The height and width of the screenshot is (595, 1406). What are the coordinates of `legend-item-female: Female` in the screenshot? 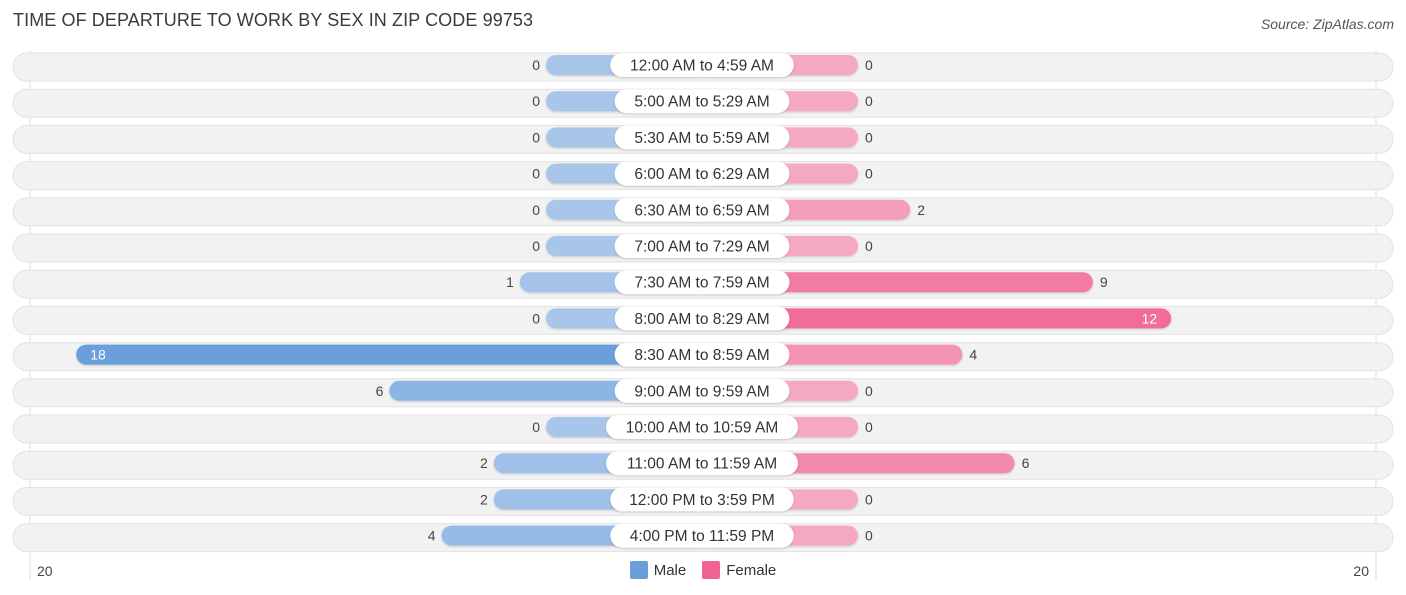 It's located at (739, 570).